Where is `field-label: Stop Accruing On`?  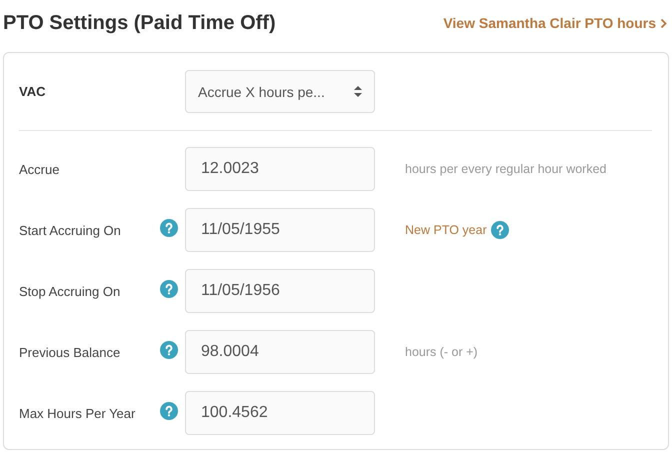
field-label: Stop Accruing On is located at coordinates (70, 291).